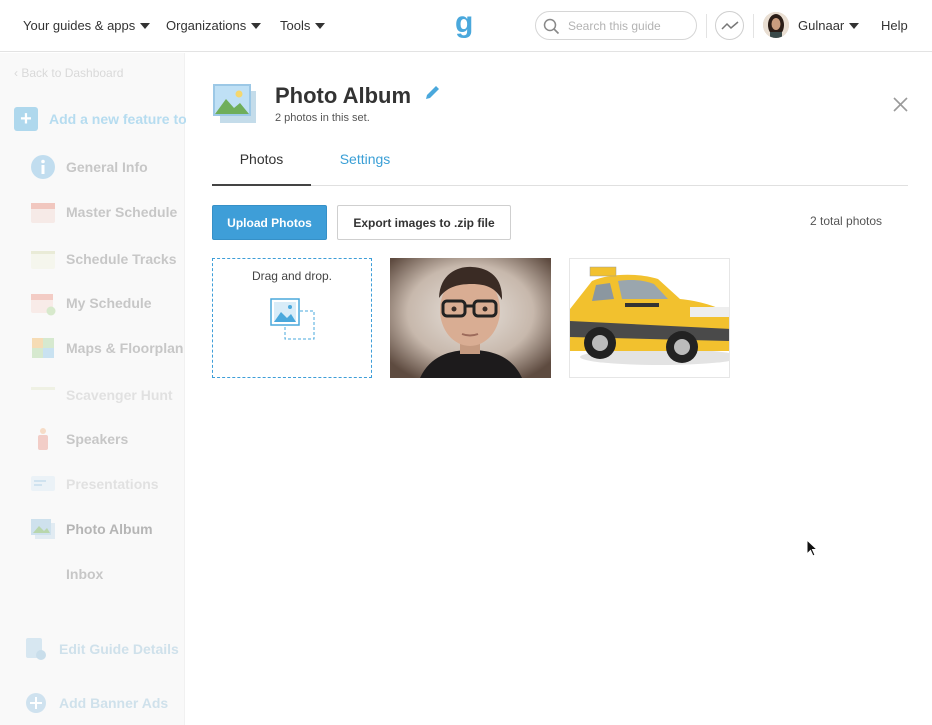 This screenshot has height=725, width=932. Describe the element at coordinates (79, 25) in the screenshot. I see `guides-apps-label: Your guides & apps` at that location.